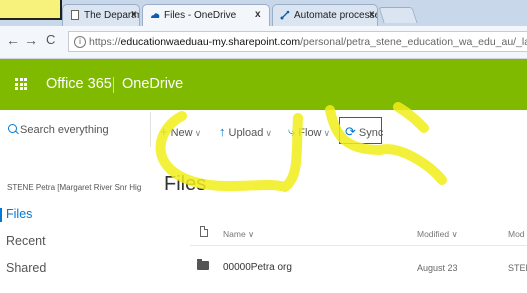 The width and height of the screenshot is (527, 293). I want to click on search-box: Search everything, so click(58, 130).